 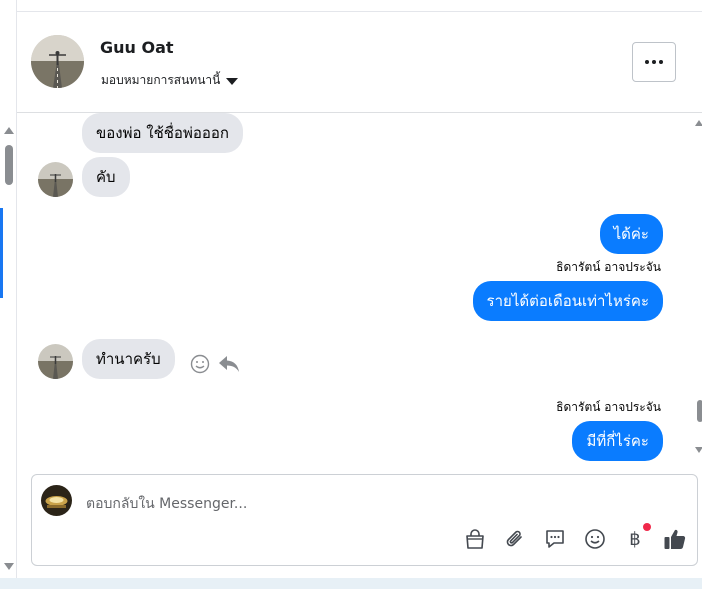 I want to click on left-scrollbar-thumb, so click(x=9, y=165).